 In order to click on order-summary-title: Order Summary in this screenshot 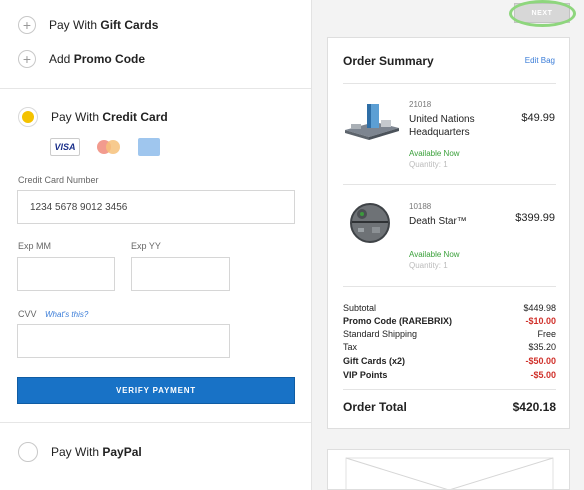, I will do `click(388, 61)`.